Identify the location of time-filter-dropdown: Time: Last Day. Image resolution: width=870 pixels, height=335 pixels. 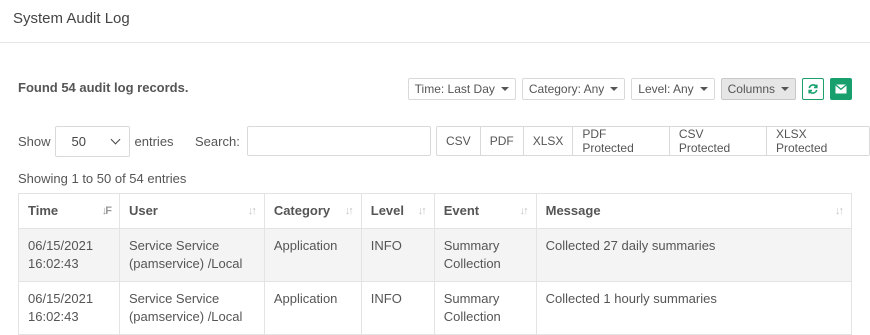
(461, 89).